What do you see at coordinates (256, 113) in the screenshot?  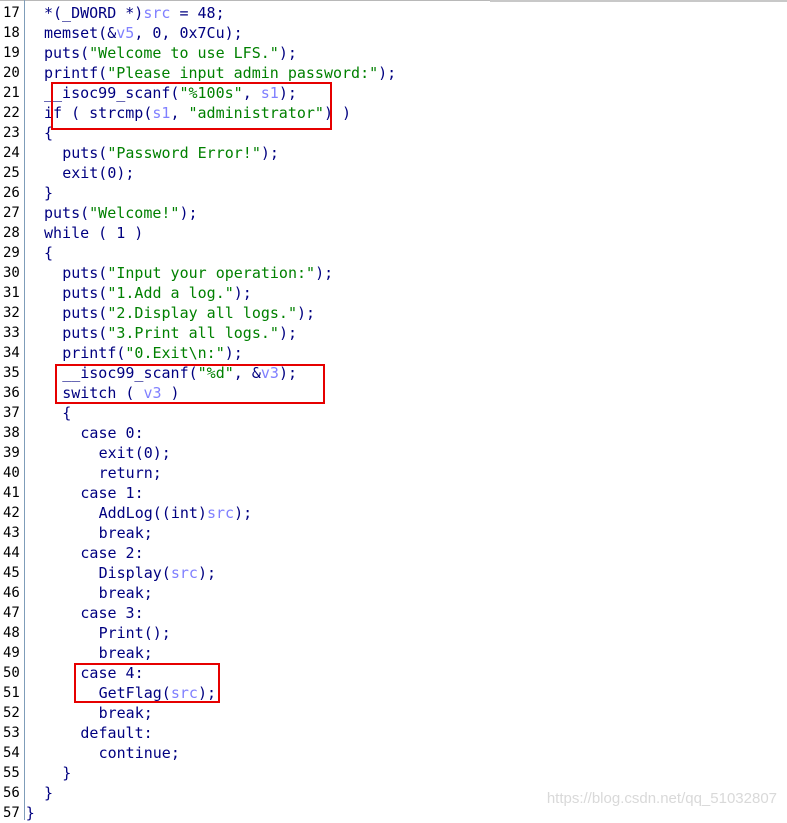 I see `string-literal: "administrator"` at bounding box center [256, 113].